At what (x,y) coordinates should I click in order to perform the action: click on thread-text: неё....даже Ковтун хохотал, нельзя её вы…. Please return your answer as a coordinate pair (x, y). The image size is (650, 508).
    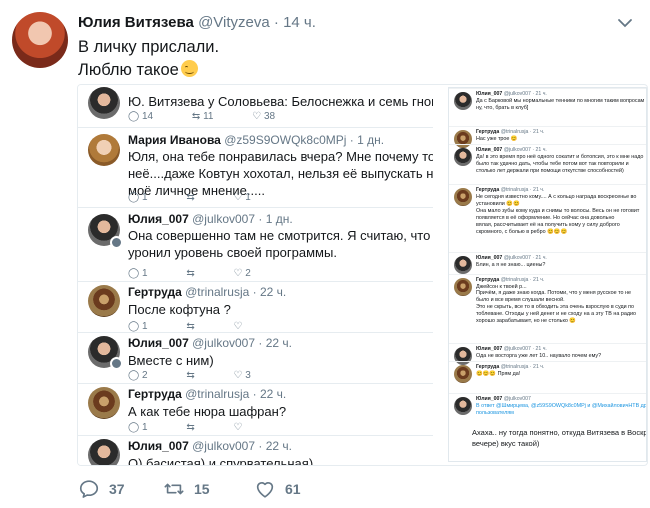
    Looking at the image, I should click on (280, 173).